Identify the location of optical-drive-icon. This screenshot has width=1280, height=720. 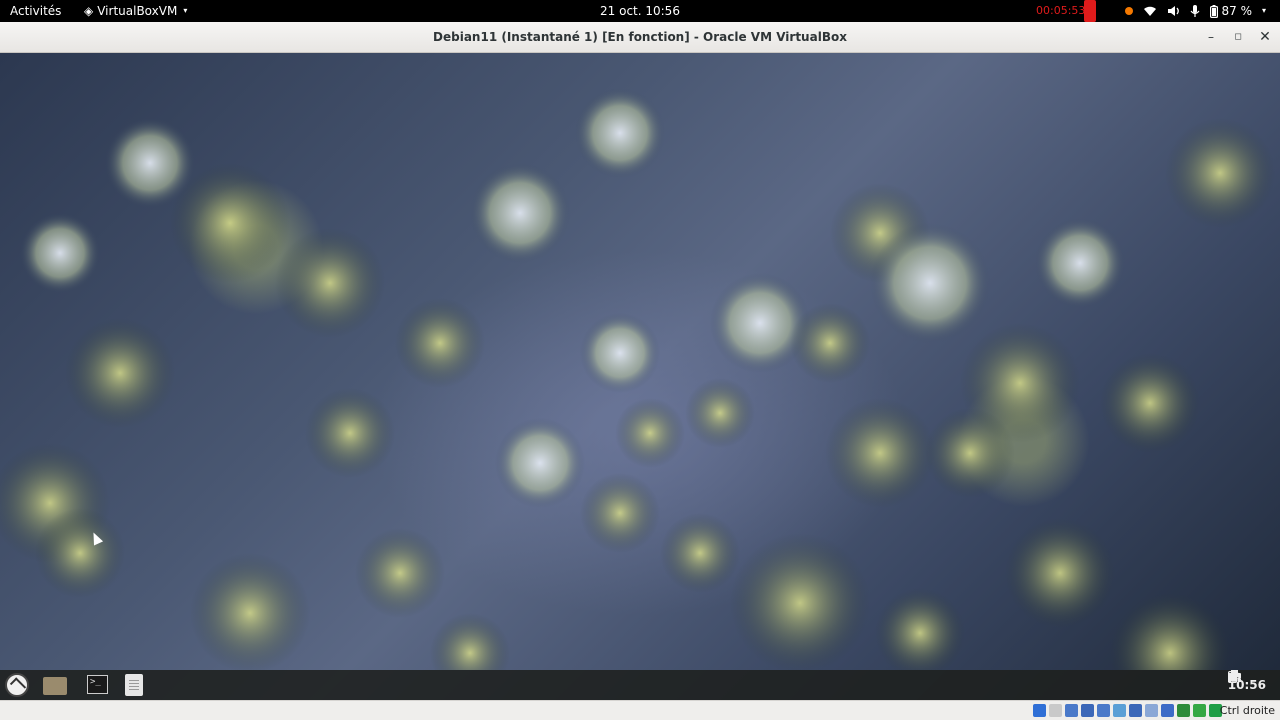
(1055, 710).